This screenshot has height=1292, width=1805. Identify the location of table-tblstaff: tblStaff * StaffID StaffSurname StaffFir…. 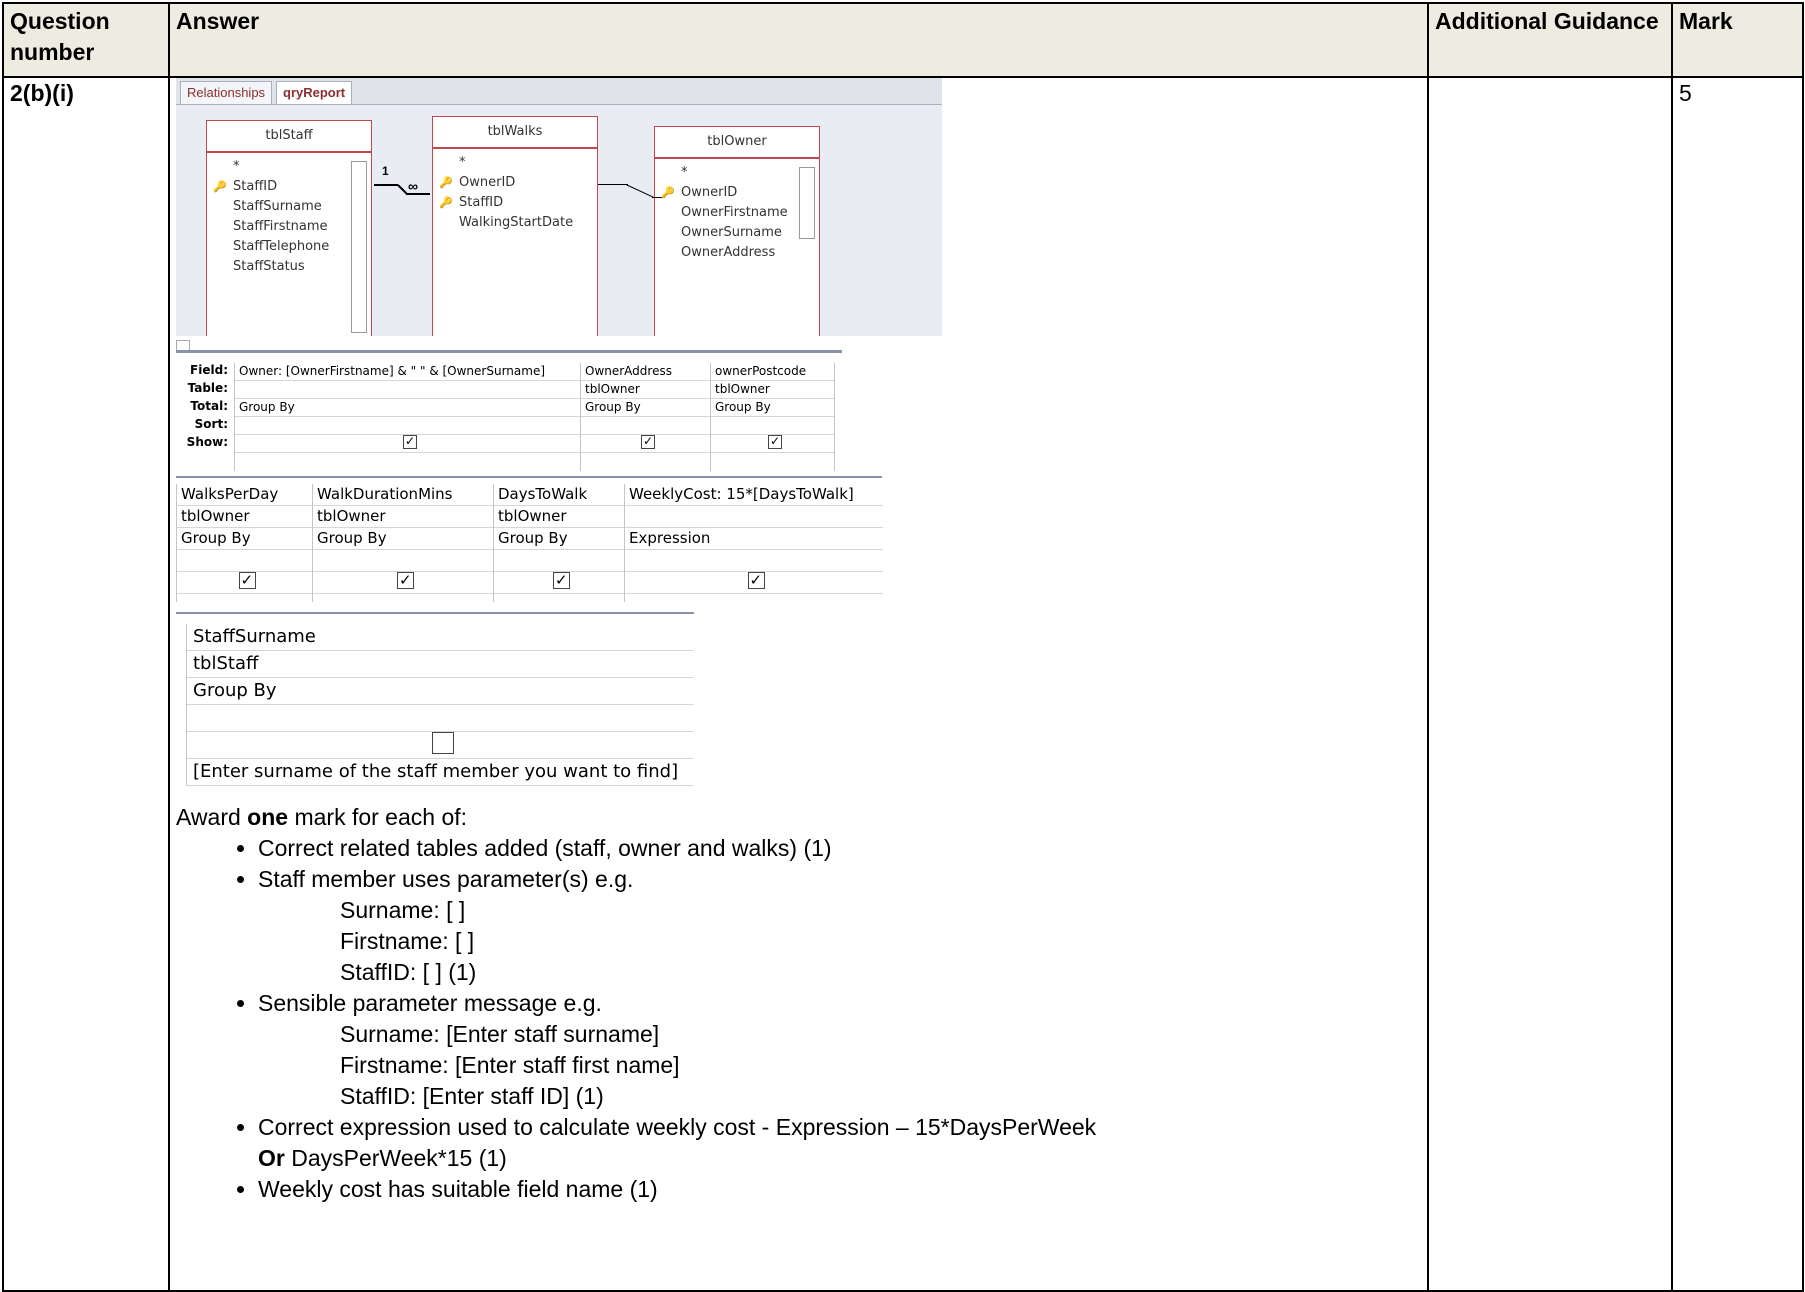
(289, 228).